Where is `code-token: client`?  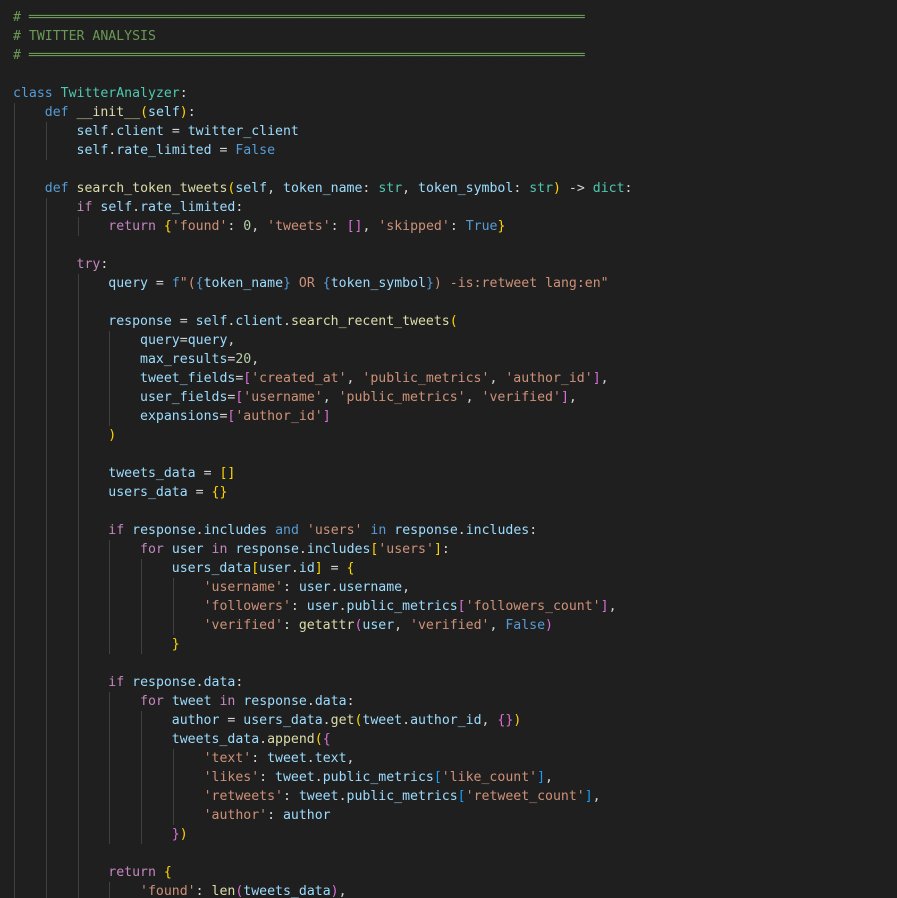 code-token: client is located at coordinates (259, 321).